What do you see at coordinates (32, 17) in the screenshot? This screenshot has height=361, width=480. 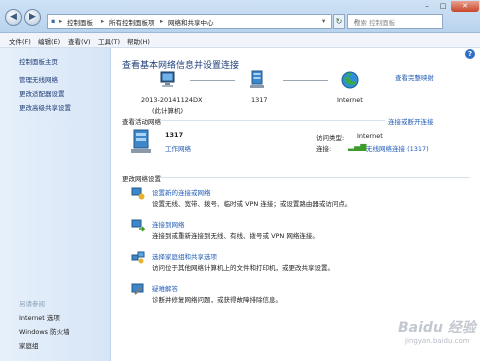 I see `forward-button: ▶` at bounding box center [32, 17].